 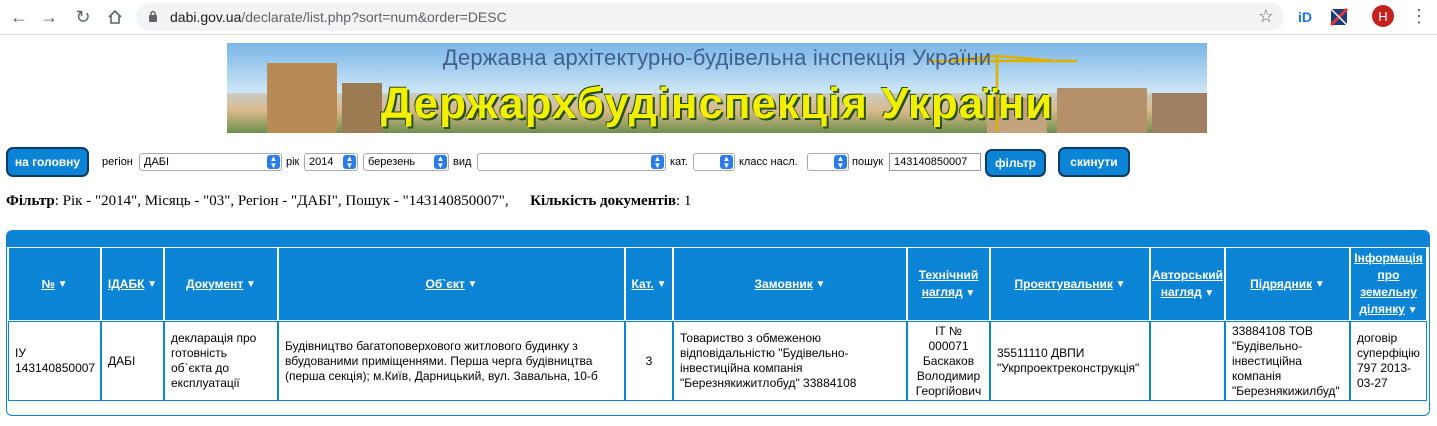 What do you see at coordinates (1187, 275) in the screenshot?
I see `sort-link-author: Авторський` at bounding box center [1187, 275].